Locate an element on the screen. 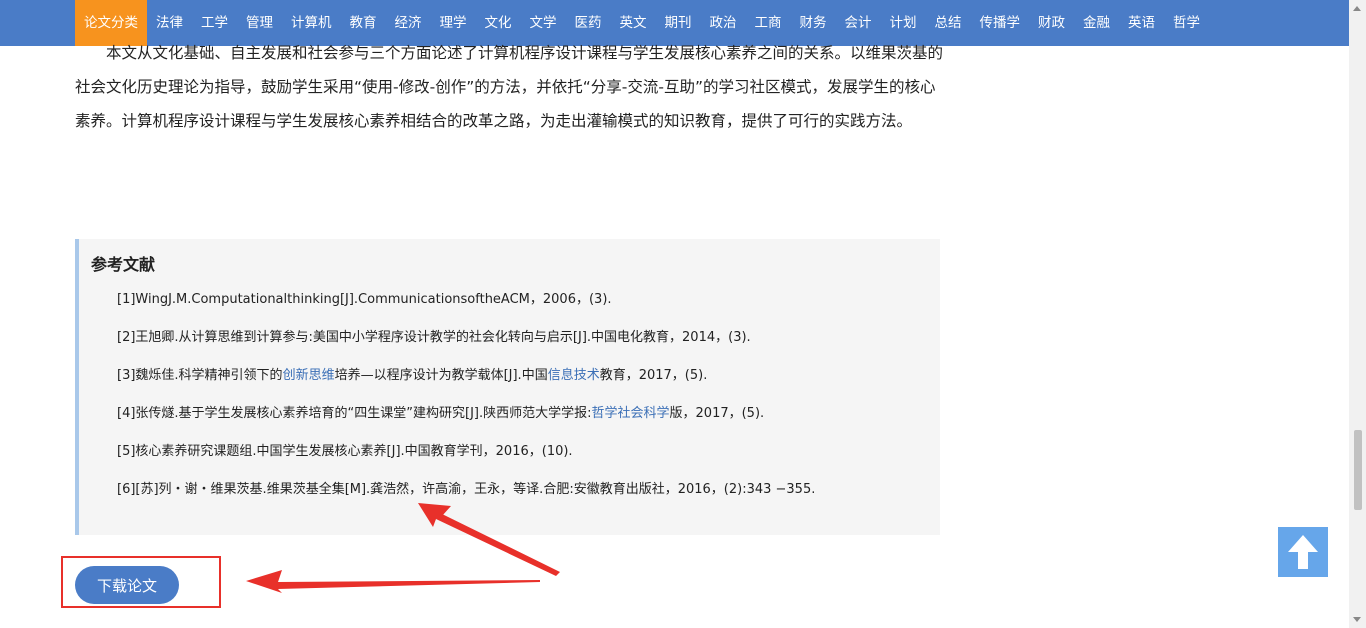  scroll-down-arrow-icon is located at coordinates (1357, 619).